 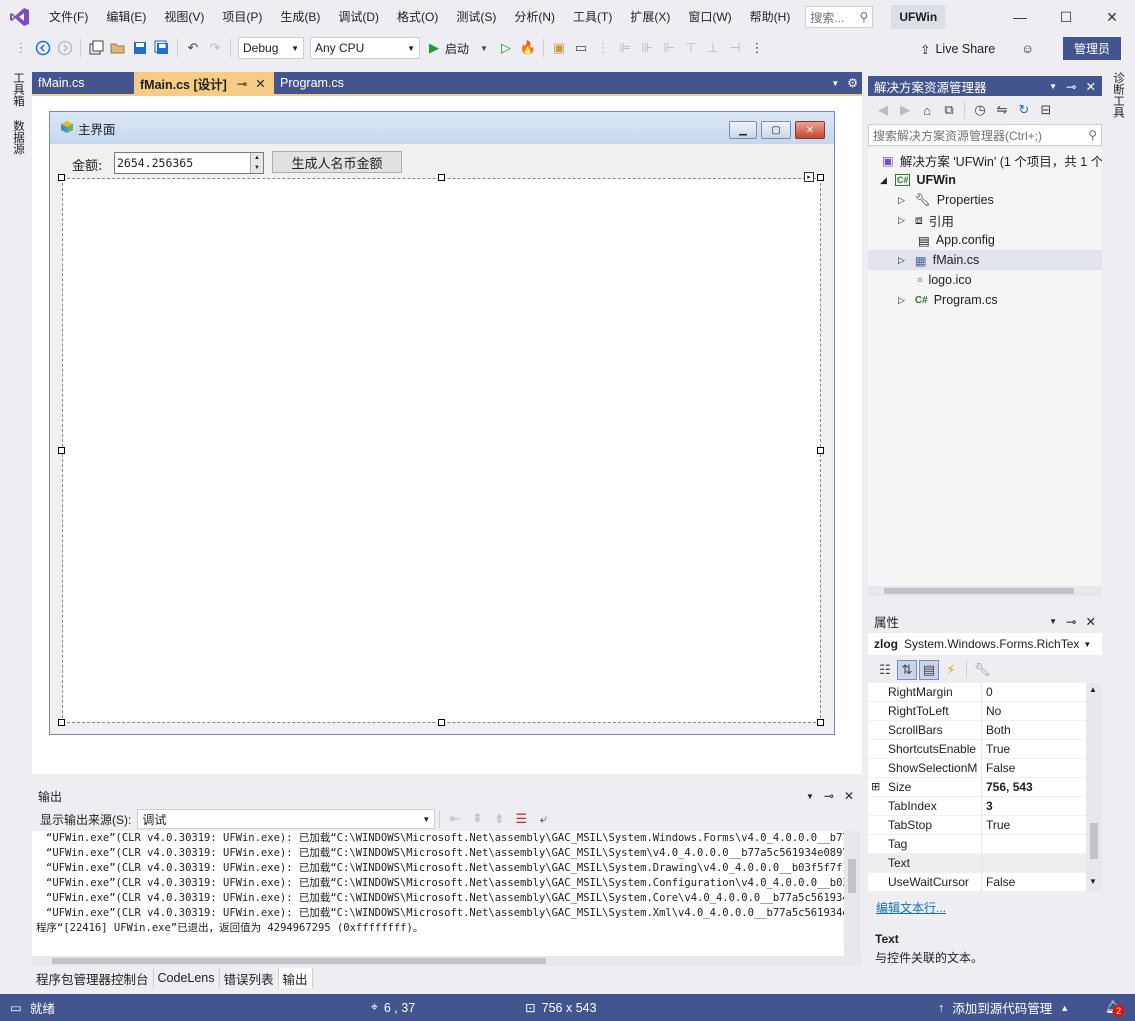 I want to click on expand-icon: ⊞, so click(x=875, y=786).